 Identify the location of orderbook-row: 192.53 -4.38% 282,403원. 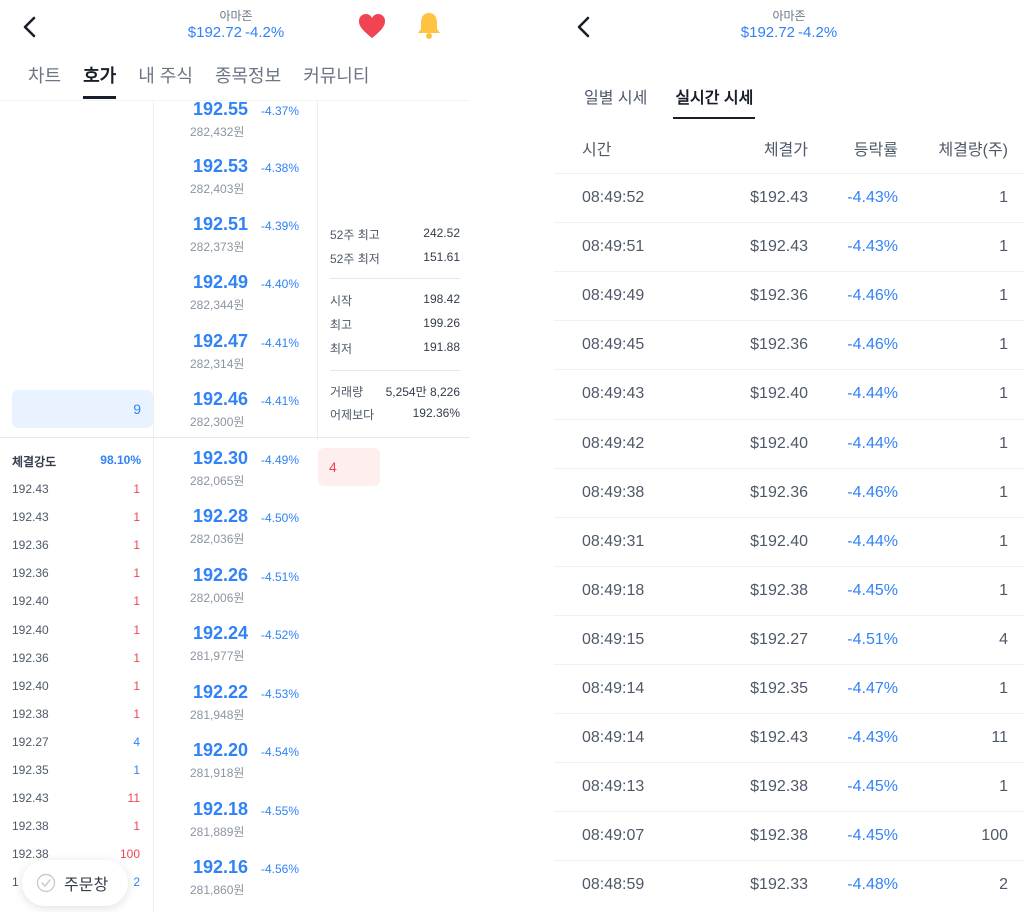
(235, 185).